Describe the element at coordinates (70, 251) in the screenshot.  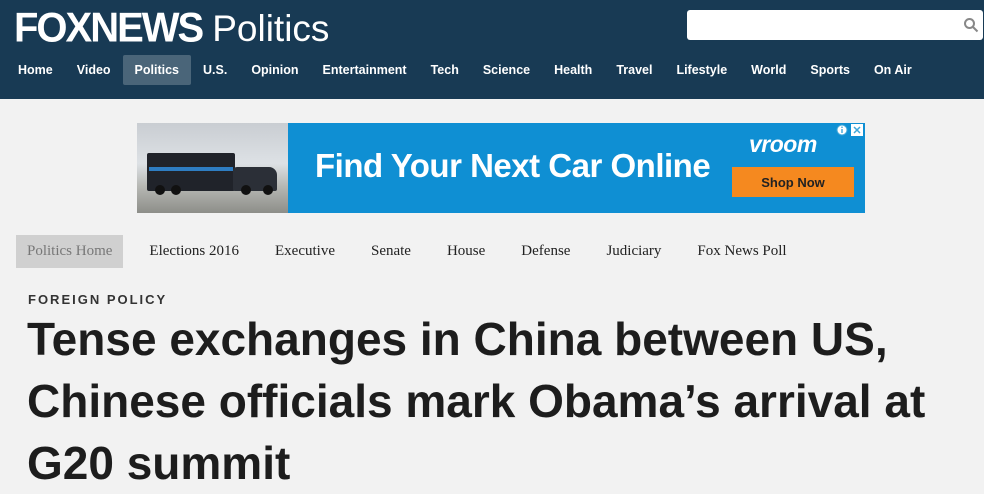
I see `subnav-item-politics-home: Politics Home` at that location.